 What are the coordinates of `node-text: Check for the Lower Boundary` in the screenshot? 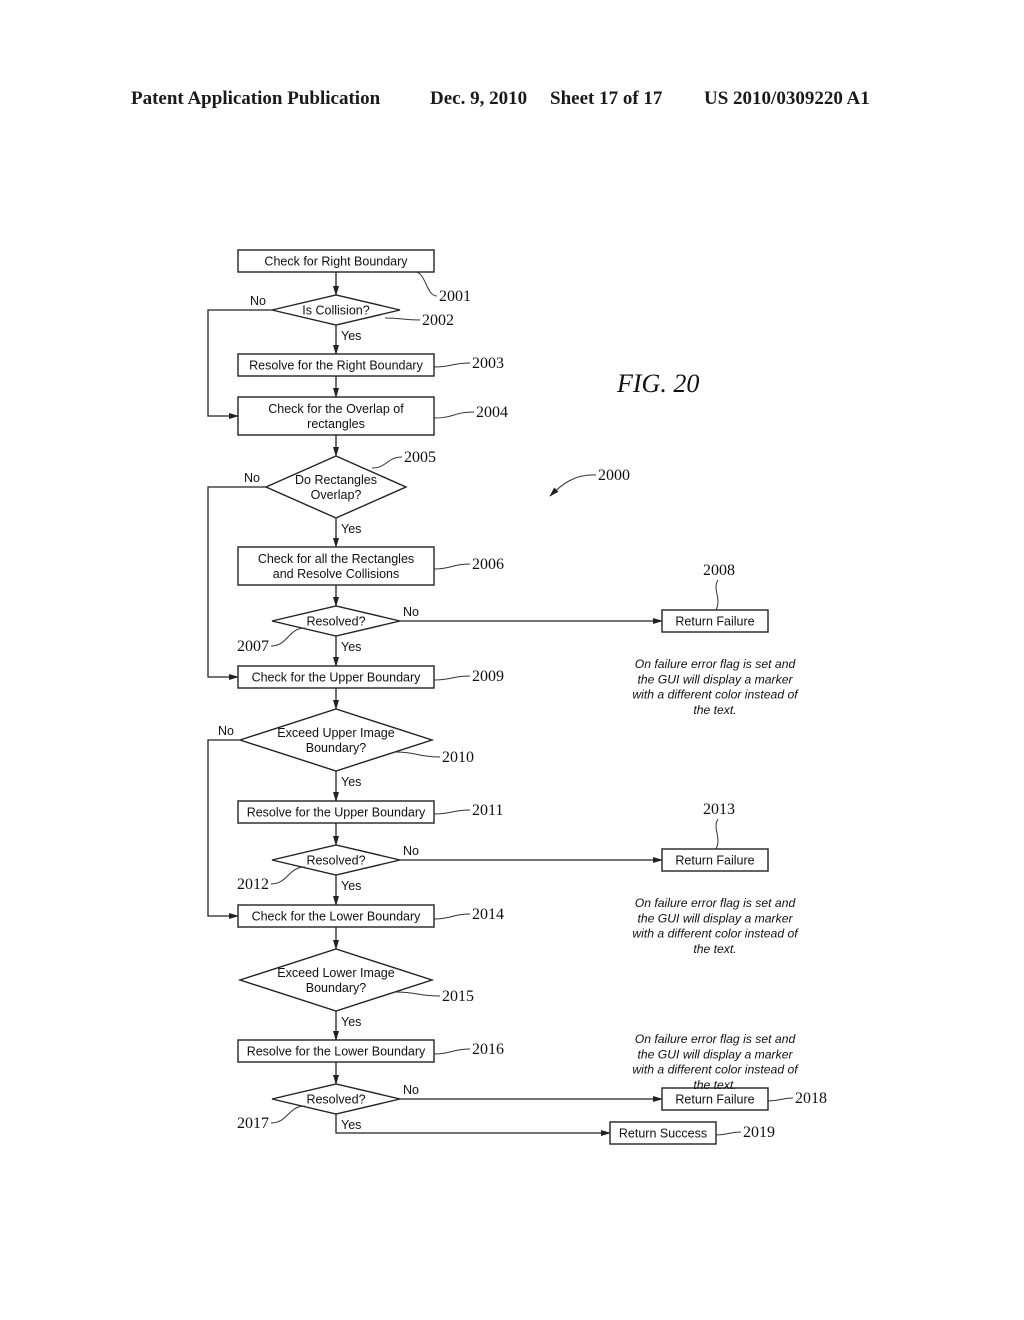 It's located at (337, 917).